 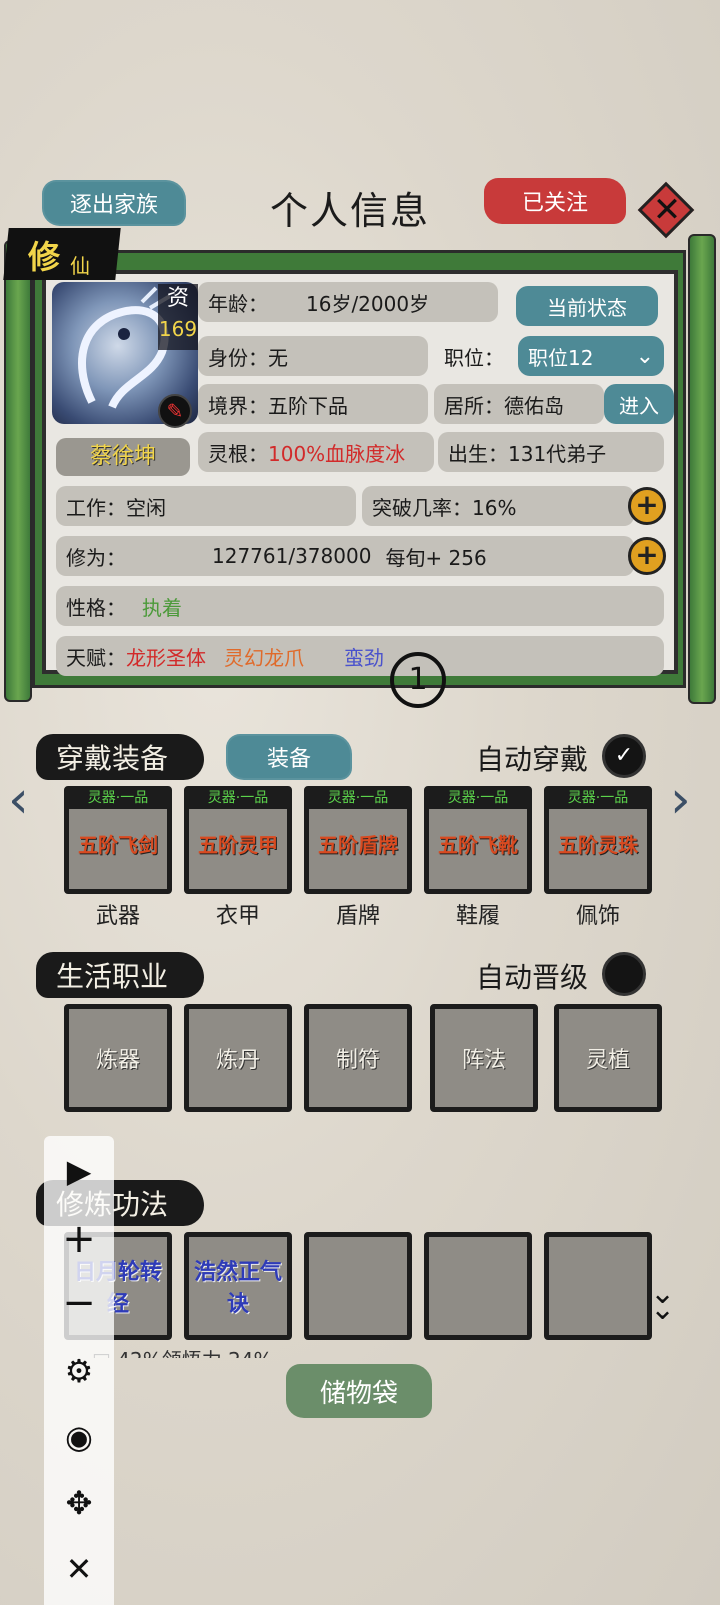 What do you see at coordinates (477, 916) in the screenshot?
I see `slot-caption: 鞋履` at bounding box center [477, 916].